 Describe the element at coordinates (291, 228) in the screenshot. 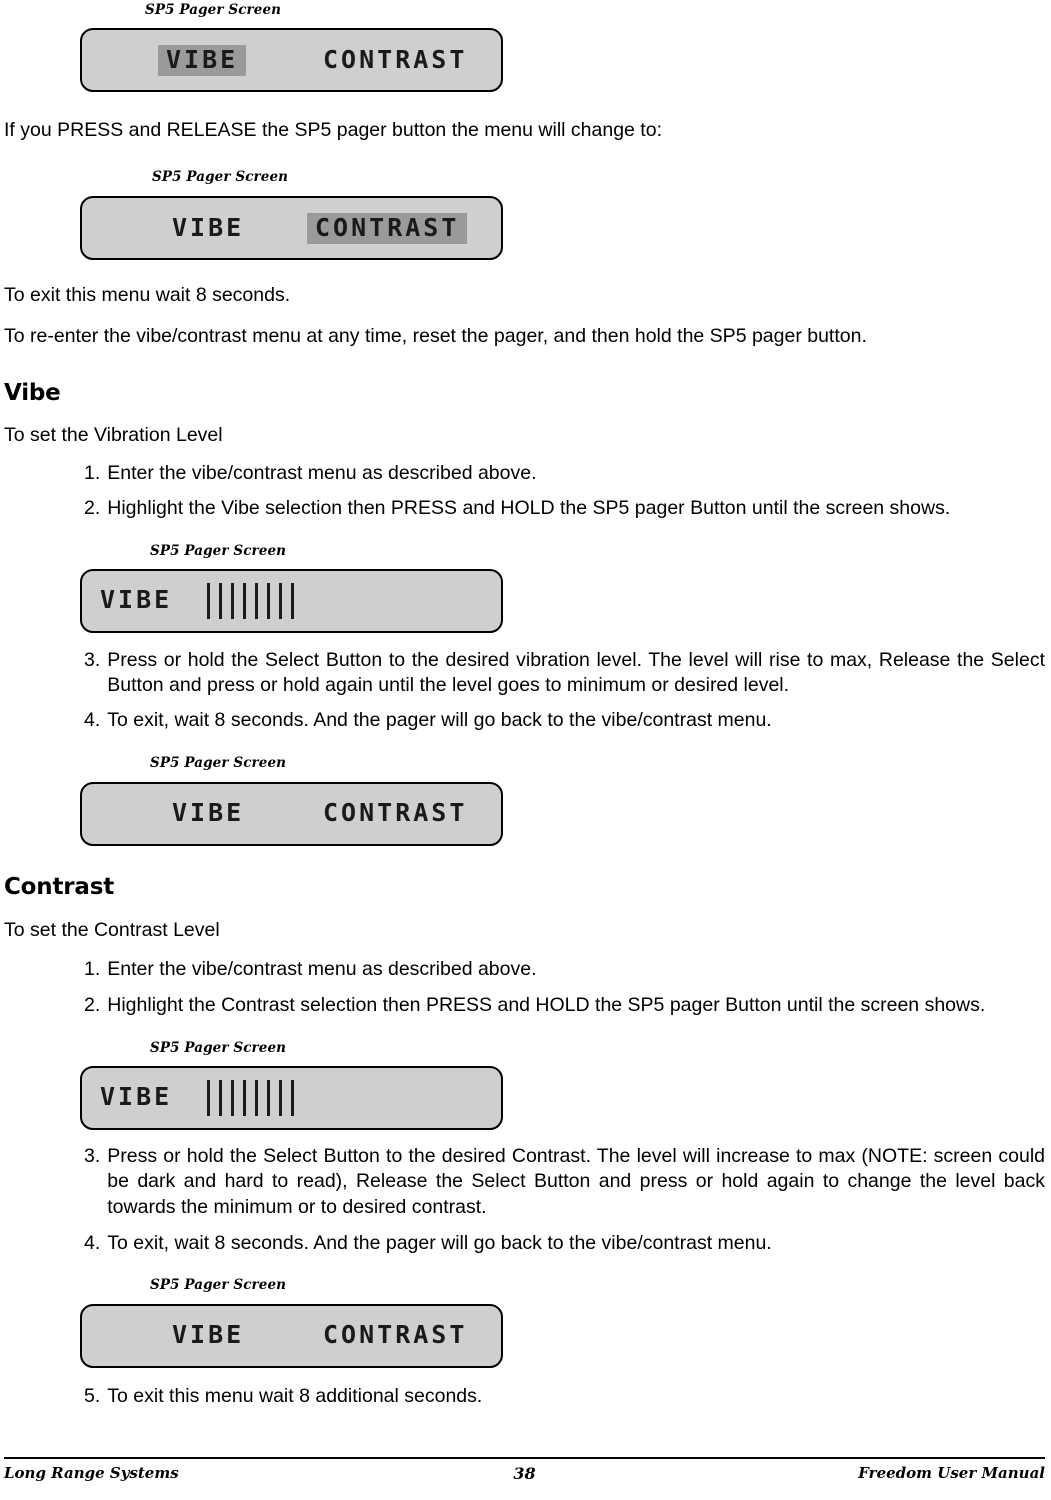

I see `pager-screen-contrast-highlighted: VIBE CONTRAST` at that location.